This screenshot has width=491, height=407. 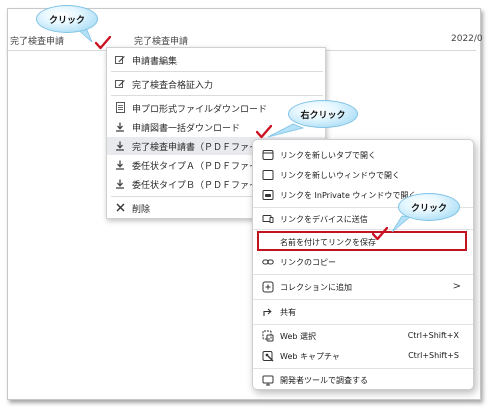 What do you see at coordinates (268, 219) in the screenshot?
I see `send-device-icon` at bounding box center [268, 219].